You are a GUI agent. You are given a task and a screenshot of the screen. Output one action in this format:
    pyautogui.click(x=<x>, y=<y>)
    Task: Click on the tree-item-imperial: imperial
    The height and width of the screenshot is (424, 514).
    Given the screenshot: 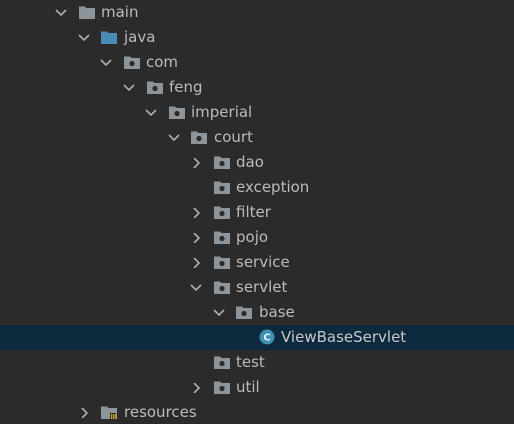 What is the action you would take?
    pyautogui.click(x=257, y=112)
    